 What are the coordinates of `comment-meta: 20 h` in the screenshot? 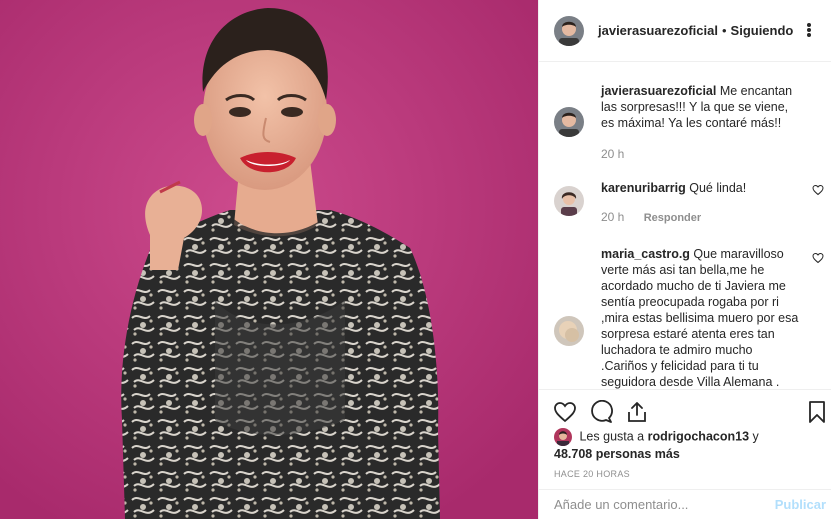 It's located at (612, 154).